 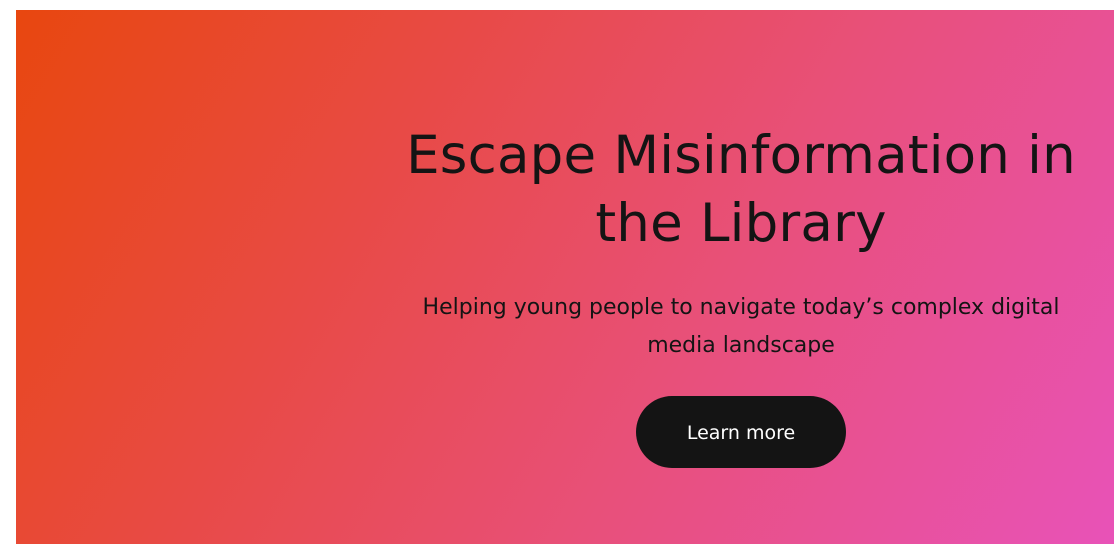 What do you see at coordinates (741, 432) in the screenshot?
I see `learn-more-button: Learn more` at bounding box center [741, 432].